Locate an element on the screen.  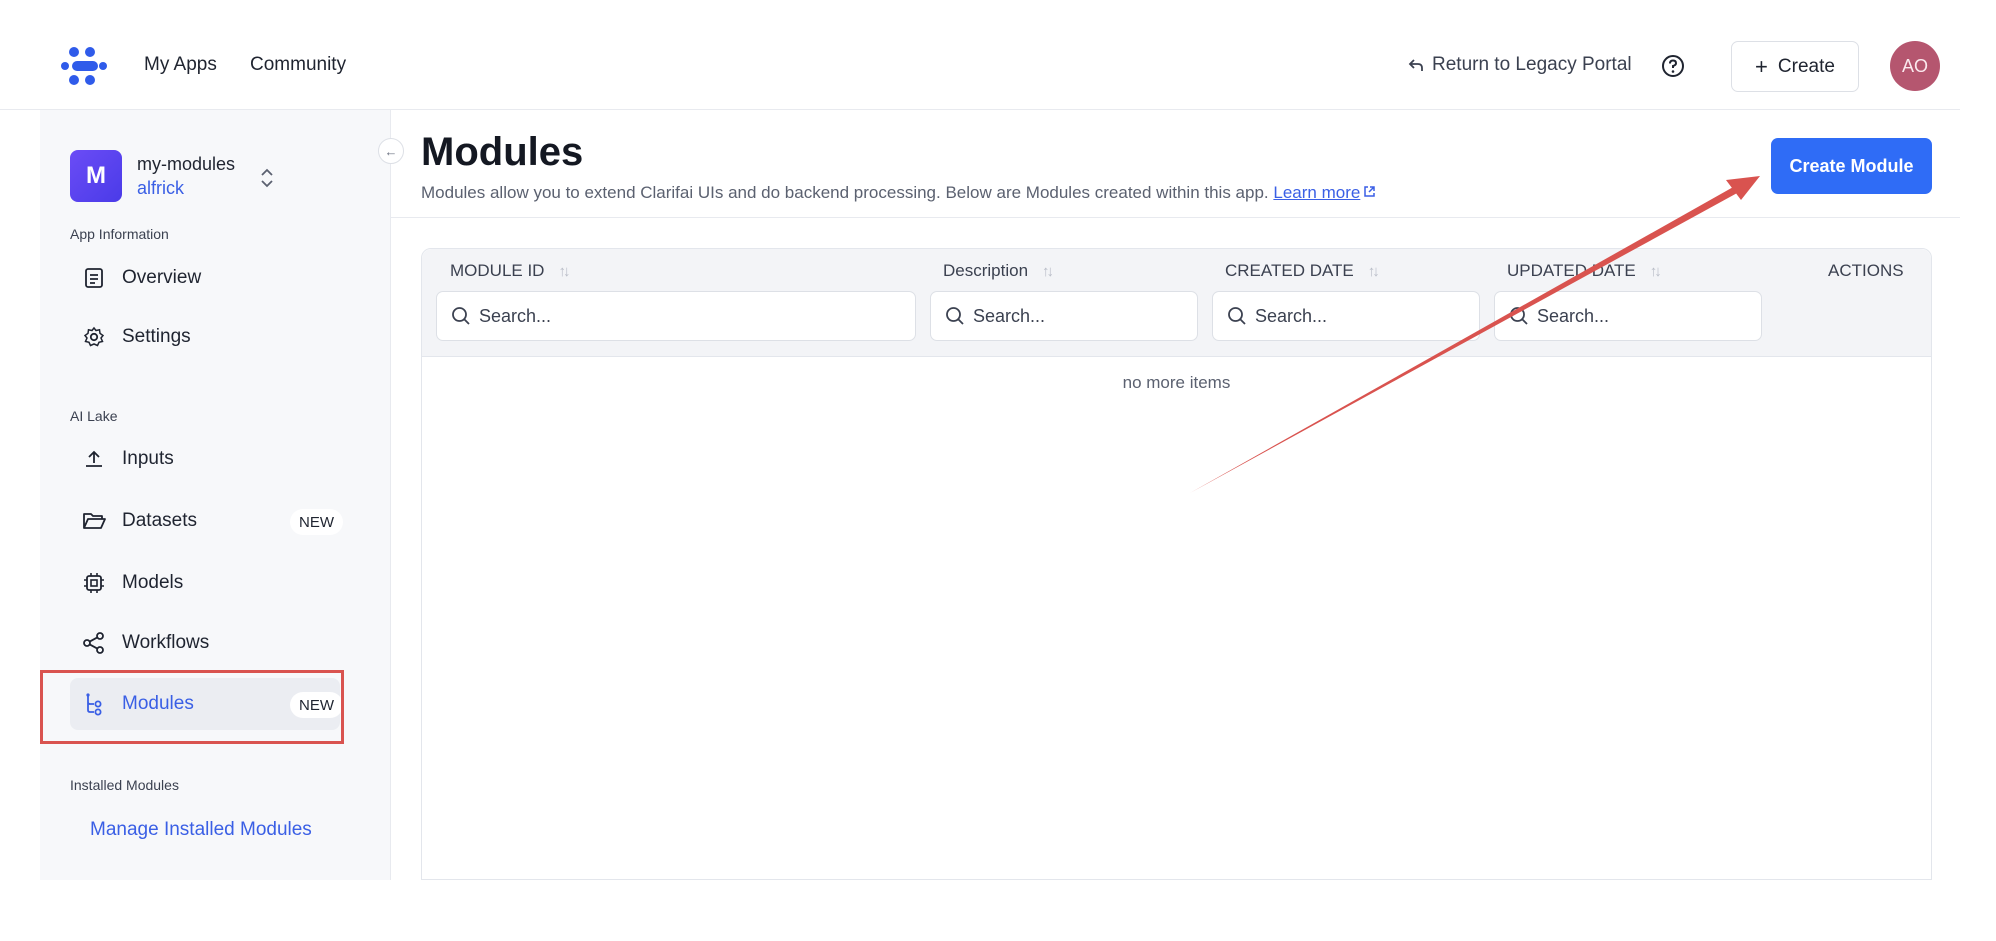
return-arrow-icon is located at coordinates (1415, 65).